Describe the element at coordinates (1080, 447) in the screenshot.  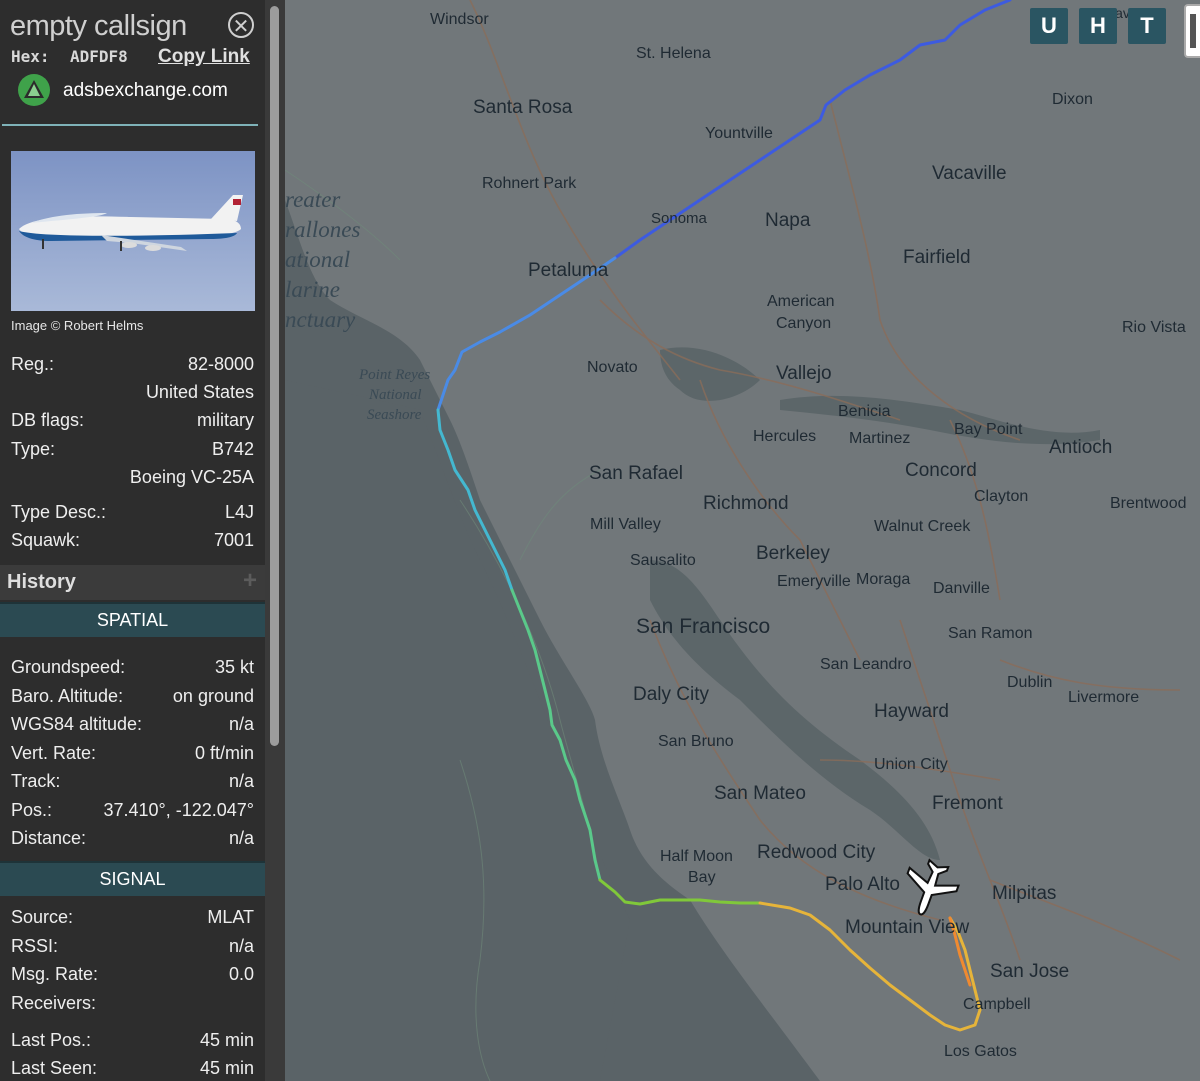
I see `map-place-label: Antioch` at that location.